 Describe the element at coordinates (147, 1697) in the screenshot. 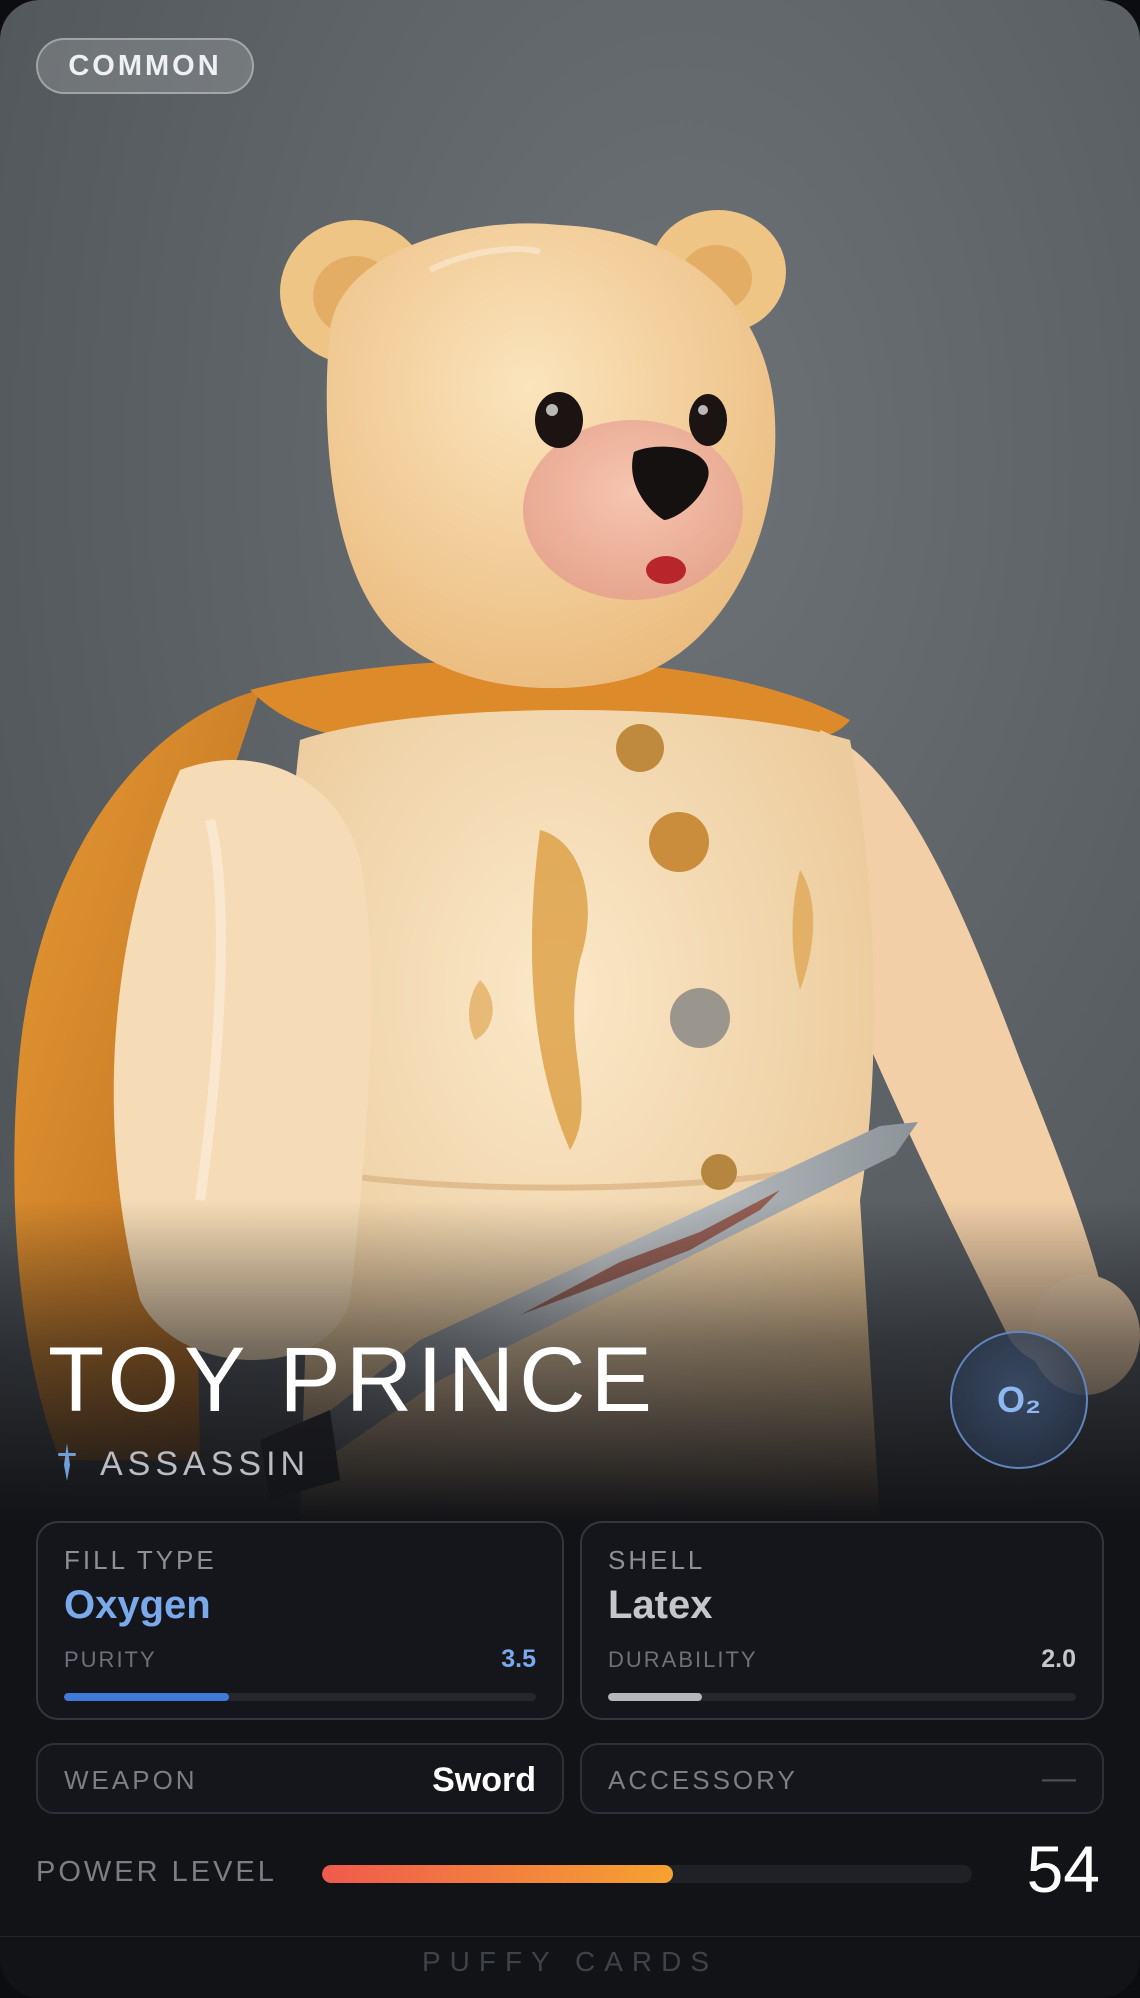

I see `purity-bar-fill` at that location.